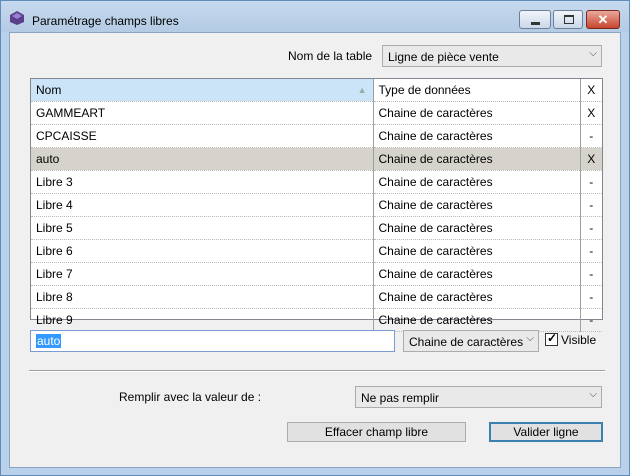 The image size is (630, 476). Describe the element at coordinates (376, 432) in the screenshot. I see `clear-field-button: Effacer champ libre` at that location.